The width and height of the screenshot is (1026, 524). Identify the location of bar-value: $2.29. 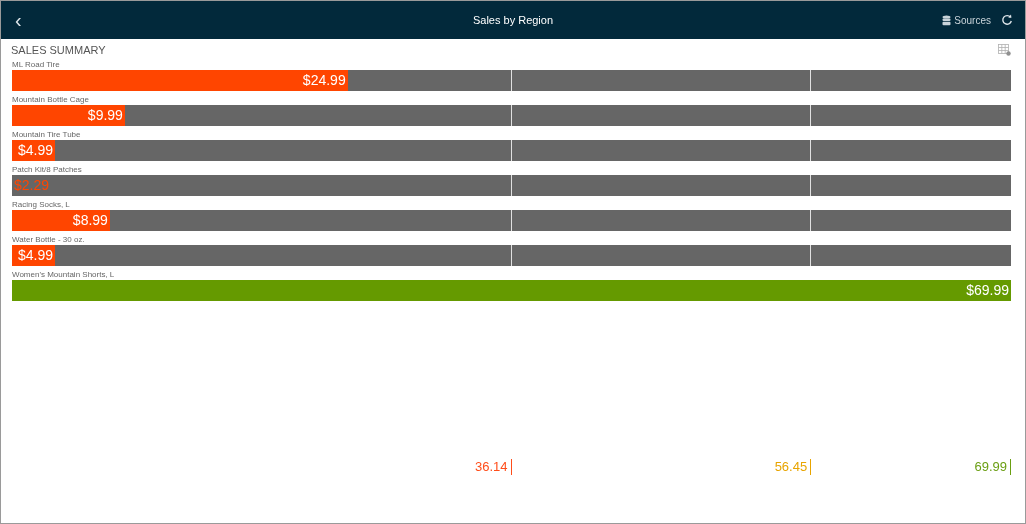
(32, 185).